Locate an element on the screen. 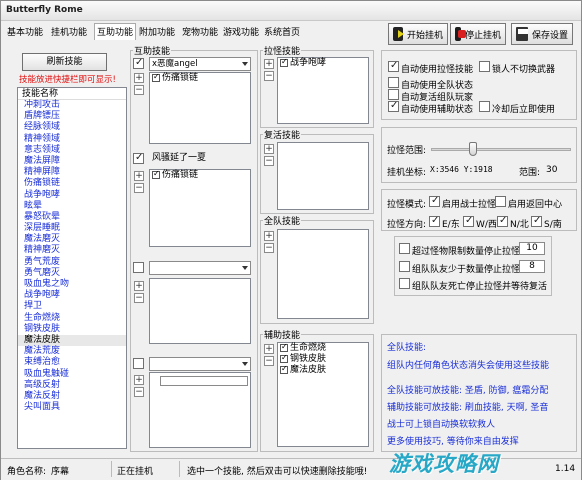  tab-extra: 附加功能 is located at coordinates (157, 31).